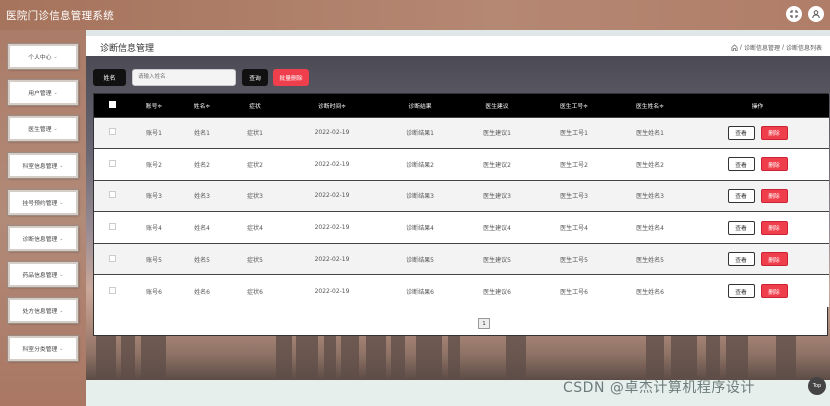  Describe the element at coordinates (574, 165) in the screenshot. I see `cell-doctor-id: 医生工号2` at that location.